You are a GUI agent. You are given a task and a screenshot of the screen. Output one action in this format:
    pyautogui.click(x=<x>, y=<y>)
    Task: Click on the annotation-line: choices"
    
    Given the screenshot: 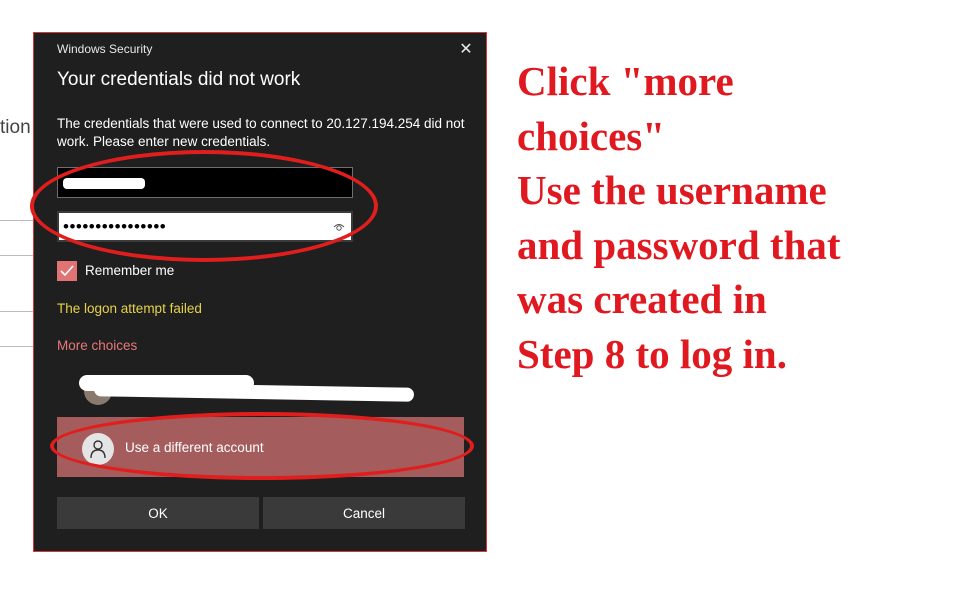 What is the action you would take?
    pyautogui.click(x=591, y=135)
    